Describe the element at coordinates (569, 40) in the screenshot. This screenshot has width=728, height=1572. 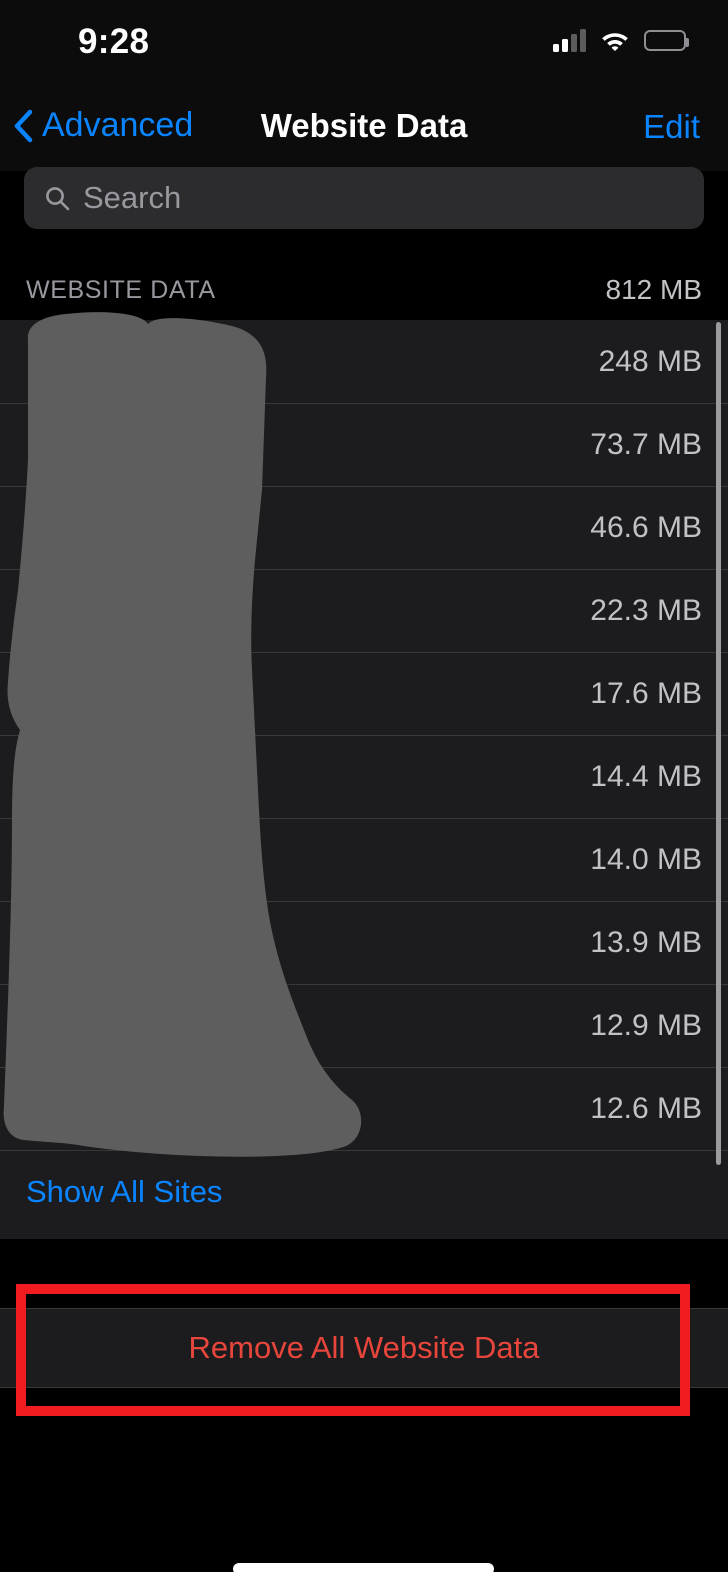
I see `cellular-signal-icon` at that location.